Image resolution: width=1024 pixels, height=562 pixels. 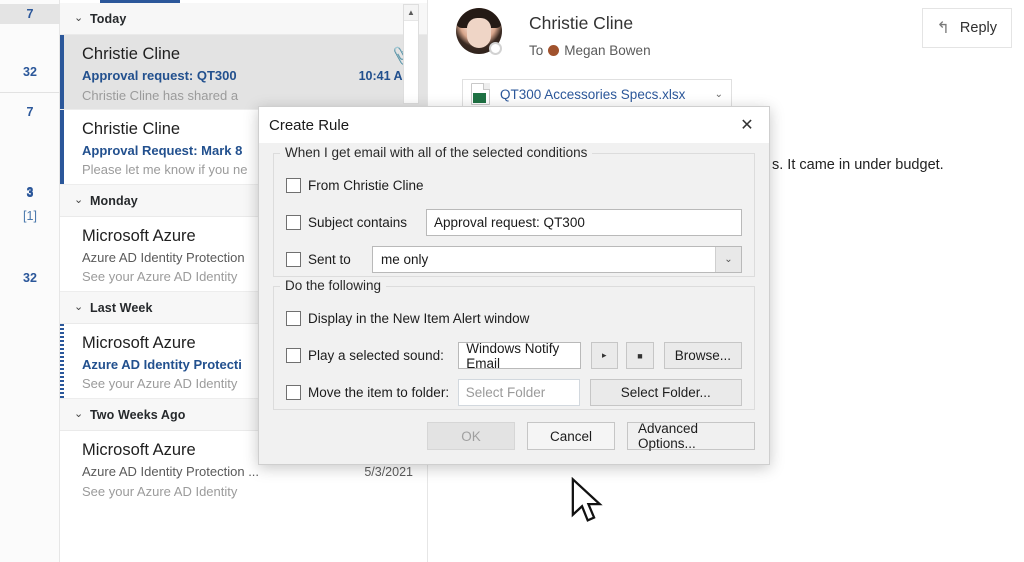 What do you see at coordinates (329, 259) in the screenshot?
I see `sentto-label: Sent to` at bounding box center [329, 259].